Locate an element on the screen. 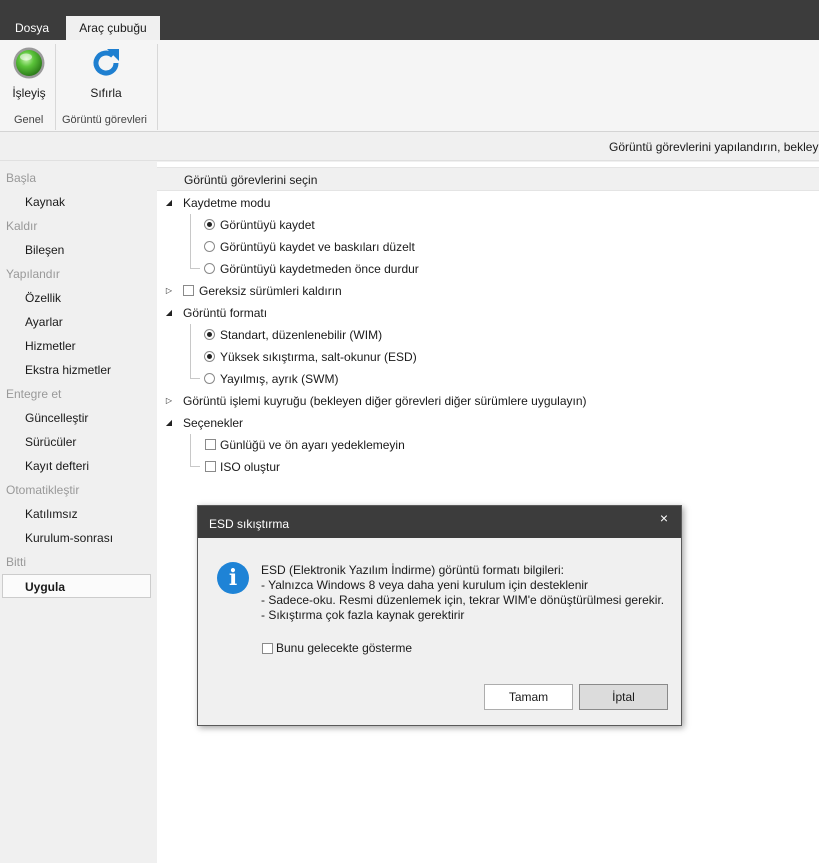 This screenshot has height=863, width=819. ribbon: İşleyiş Sıfırla Genel Görüntü görevleri is located at coordinates (409, 86).